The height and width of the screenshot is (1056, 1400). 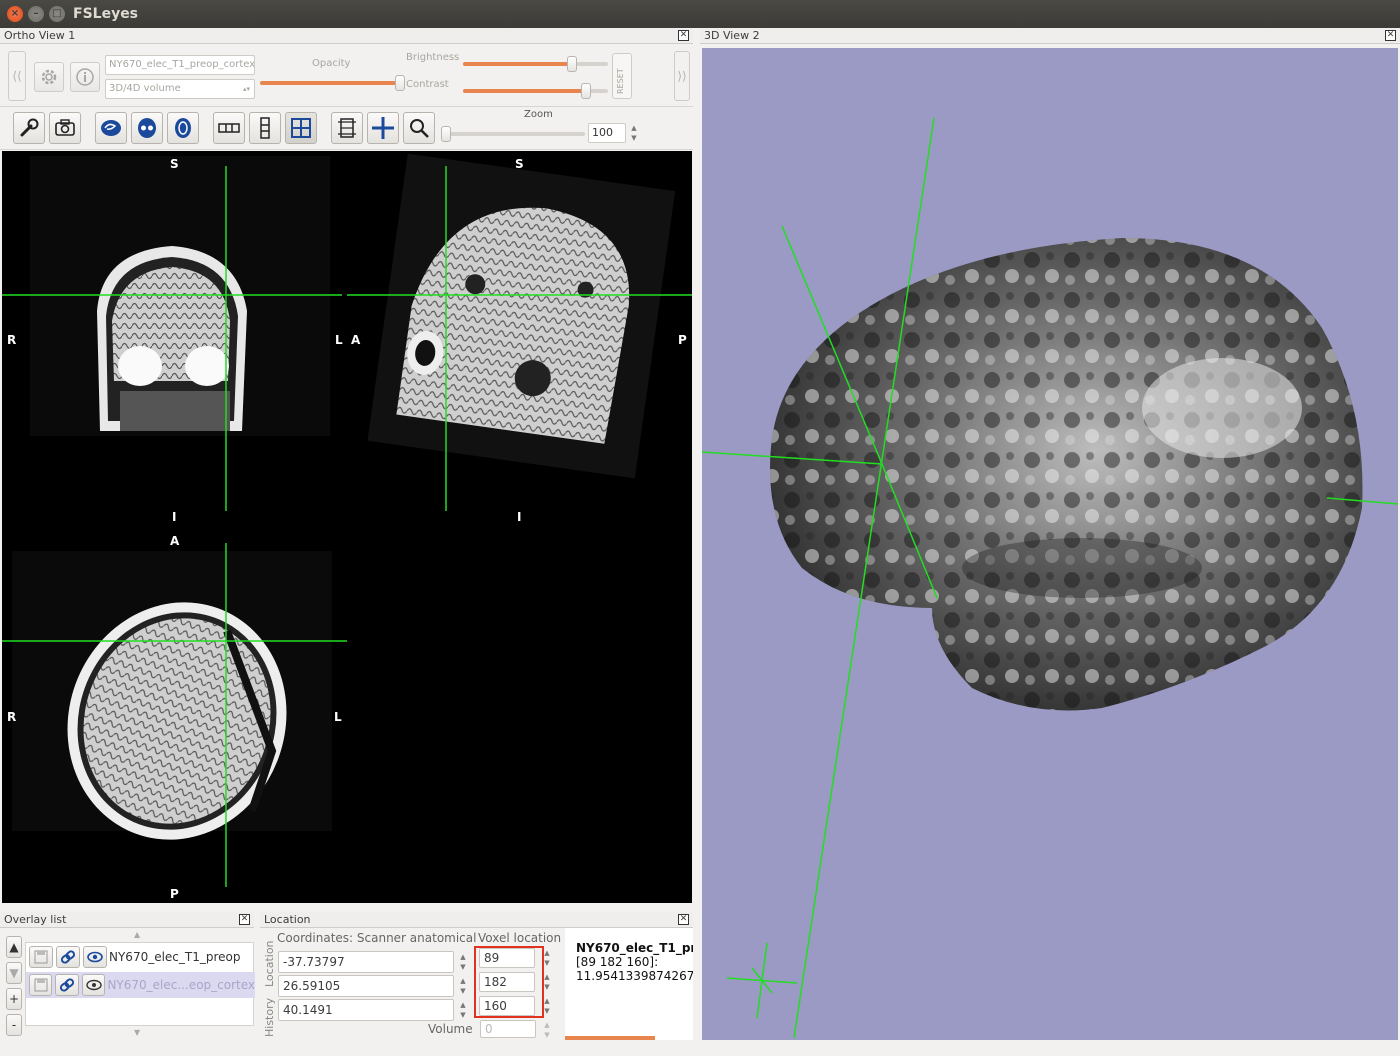 What do you see at coordinates (287, 919) in the screenshot?
I see `location-title: Location` at bounding box center [287, 919].